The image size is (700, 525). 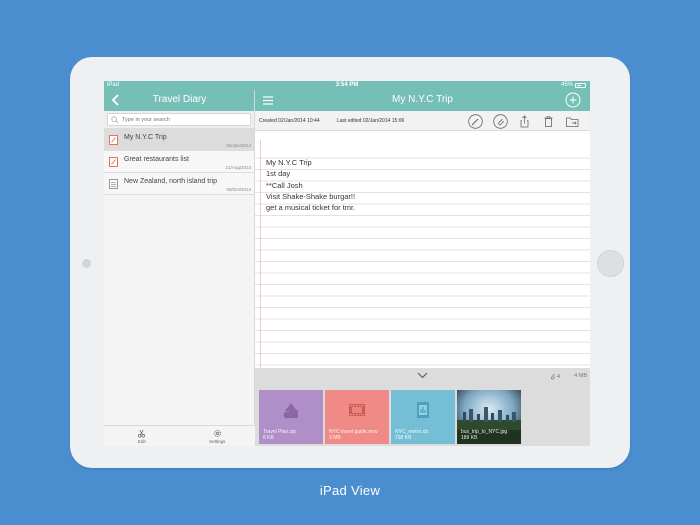 What do you see at coordinates (284, 185) in the screenshot?
I see `note-line: **Call Josh` at bounding box center [284, 185].